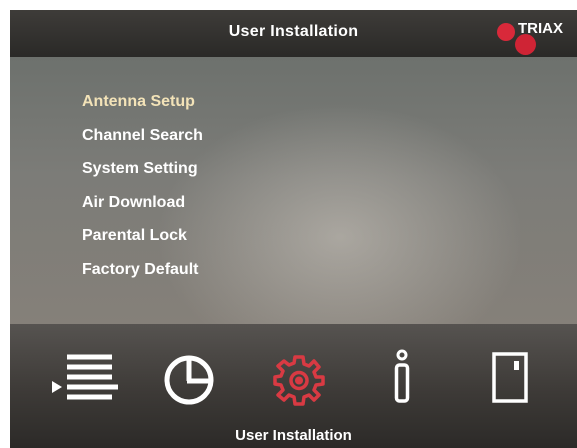  I want to click on screen-bezel-edge, so click(5, 224).